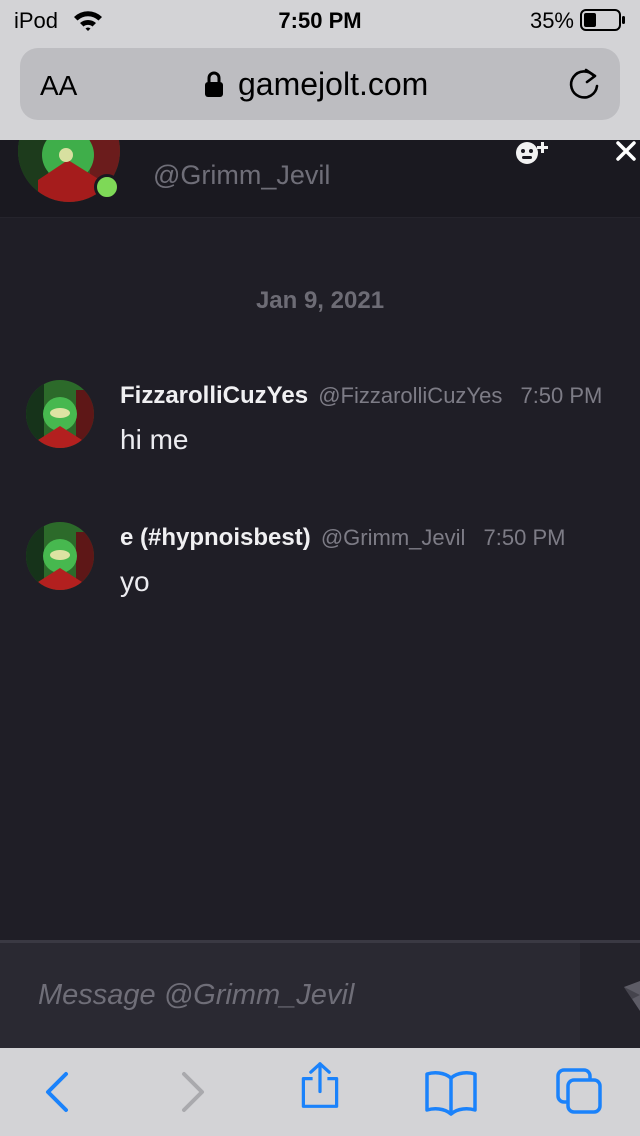 The height and width of the screenshot is (1136, 640). I want to click on chat-header: @Grimm_Jevil, so click(320, 179).